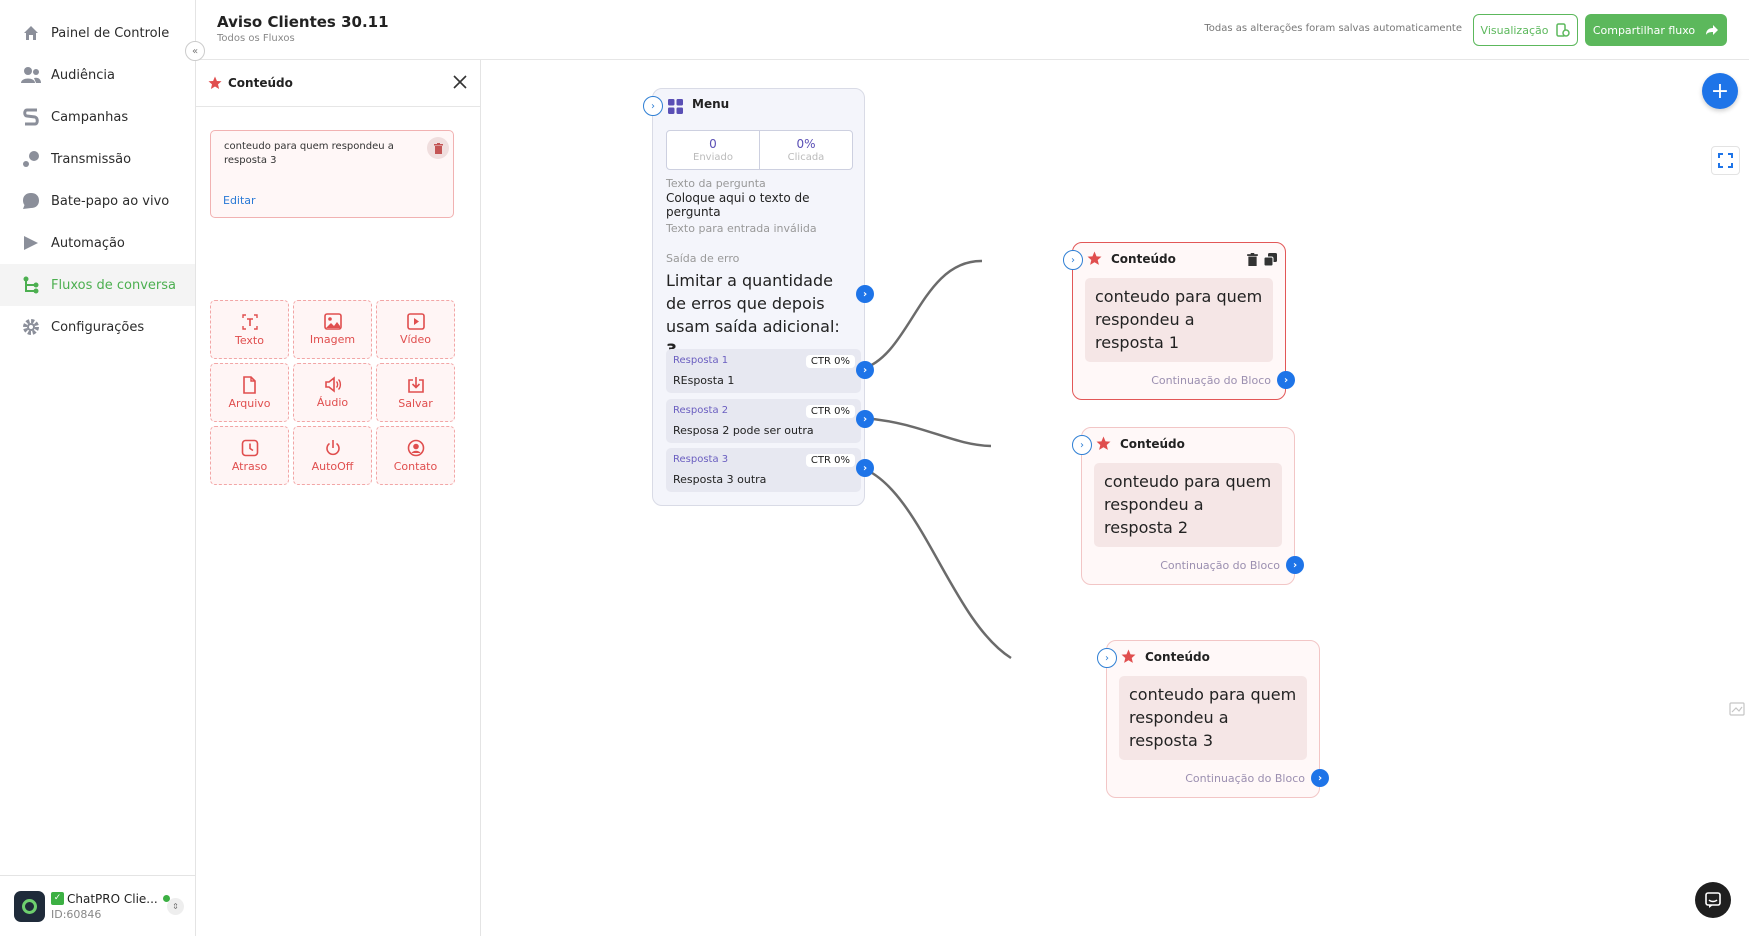 Image resolution: width=1749 pixels, height=936 pixels. Describe the element at coordinates (806, 157) in the screenshot. I see `clicked-label: Clicada` at that location.